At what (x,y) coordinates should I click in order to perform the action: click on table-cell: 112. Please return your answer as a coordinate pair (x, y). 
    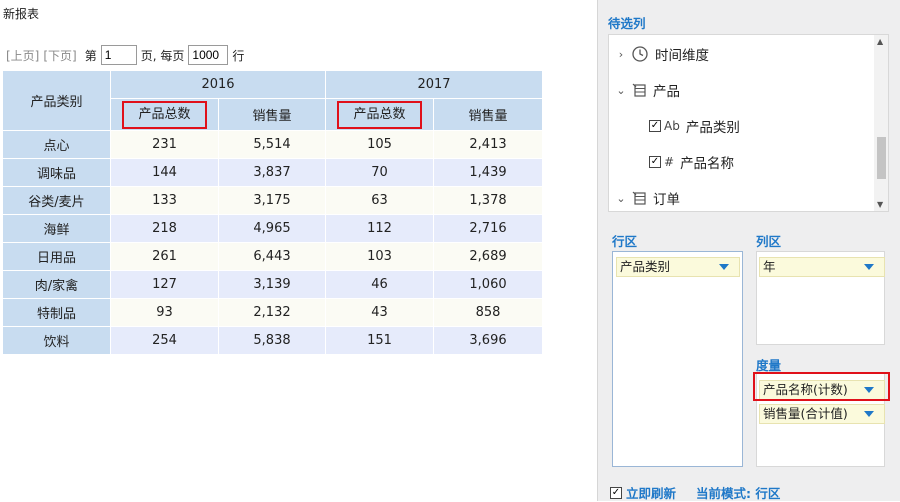
    Looking at the image, I should click on (379, 228).